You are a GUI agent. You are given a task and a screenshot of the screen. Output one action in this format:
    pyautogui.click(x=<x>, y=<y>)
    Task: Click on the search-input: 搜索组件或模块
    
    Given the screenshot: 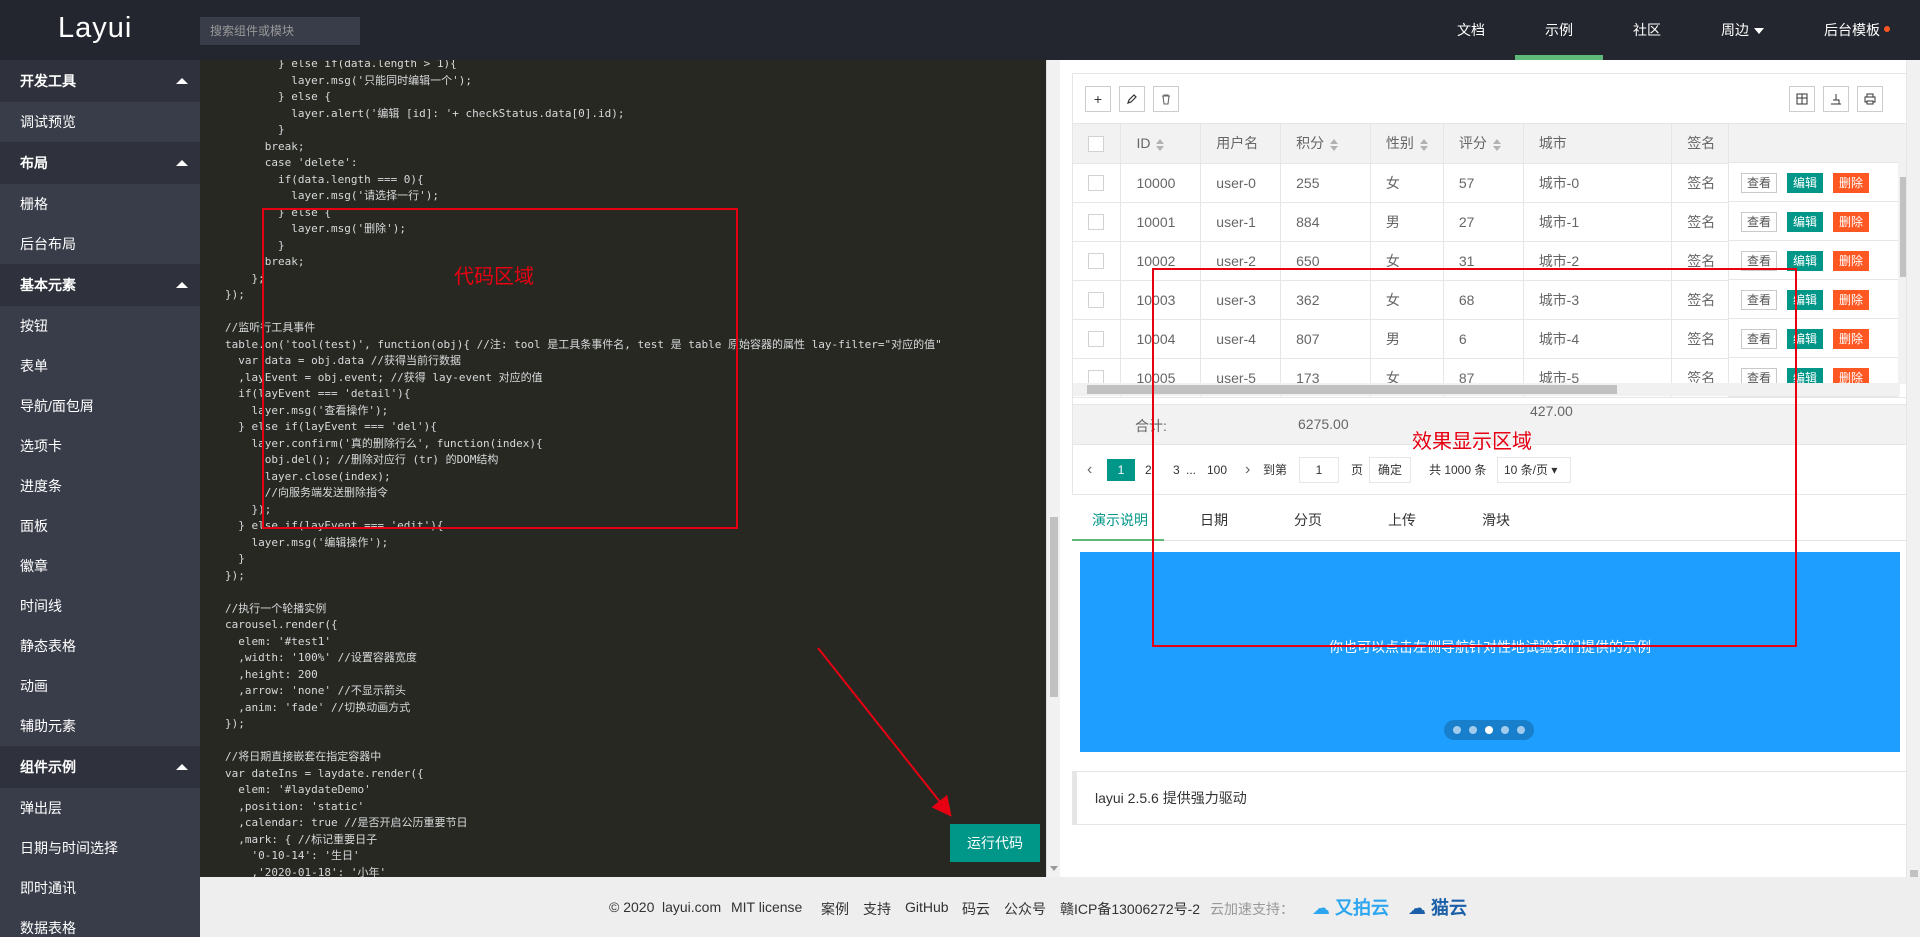 What is the action you would take?
    pyautogui.click(x=280, y=31)
    